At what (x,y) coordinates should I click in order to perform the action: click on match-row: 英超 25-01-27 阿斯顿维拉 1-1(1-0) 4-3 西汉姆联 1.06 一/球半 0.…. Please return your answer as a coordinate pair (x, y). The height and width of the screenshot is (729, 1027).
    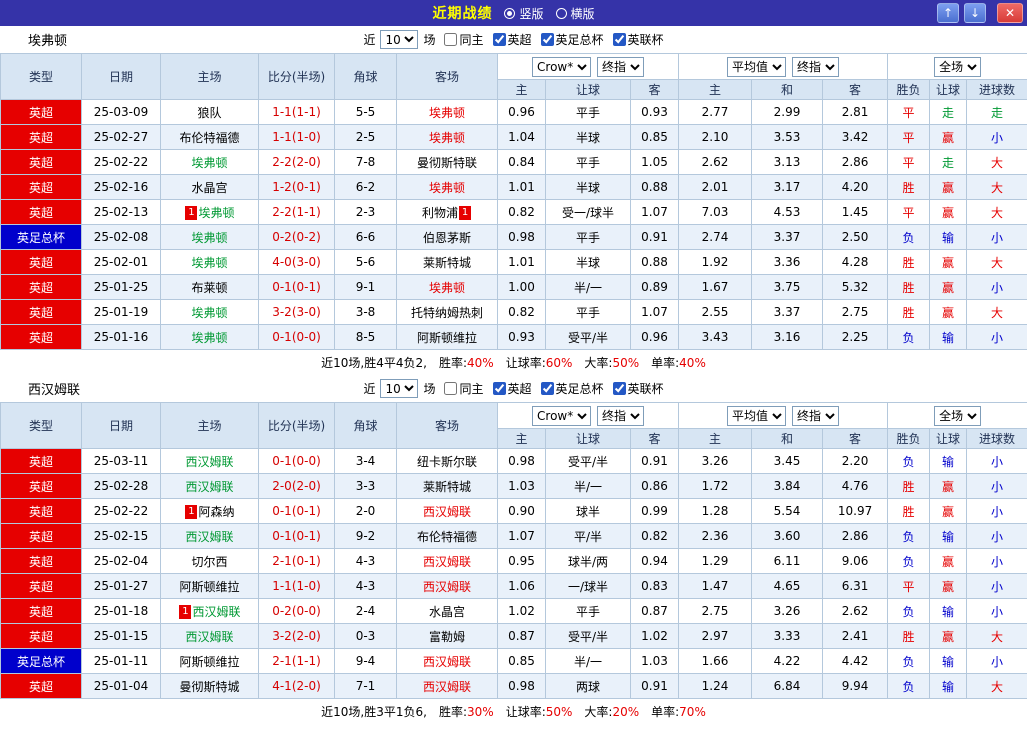
    Looking at the image, I should click on (513, 586).